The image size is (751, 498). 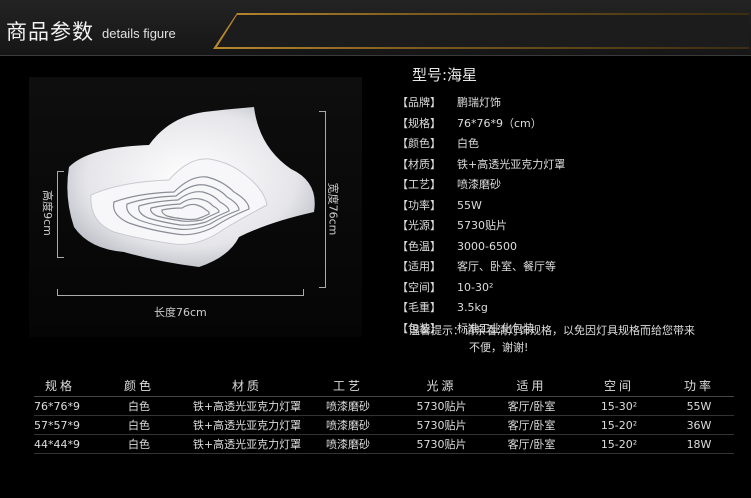 I want to click on height-dimension-line, so click(x=60, y=214).